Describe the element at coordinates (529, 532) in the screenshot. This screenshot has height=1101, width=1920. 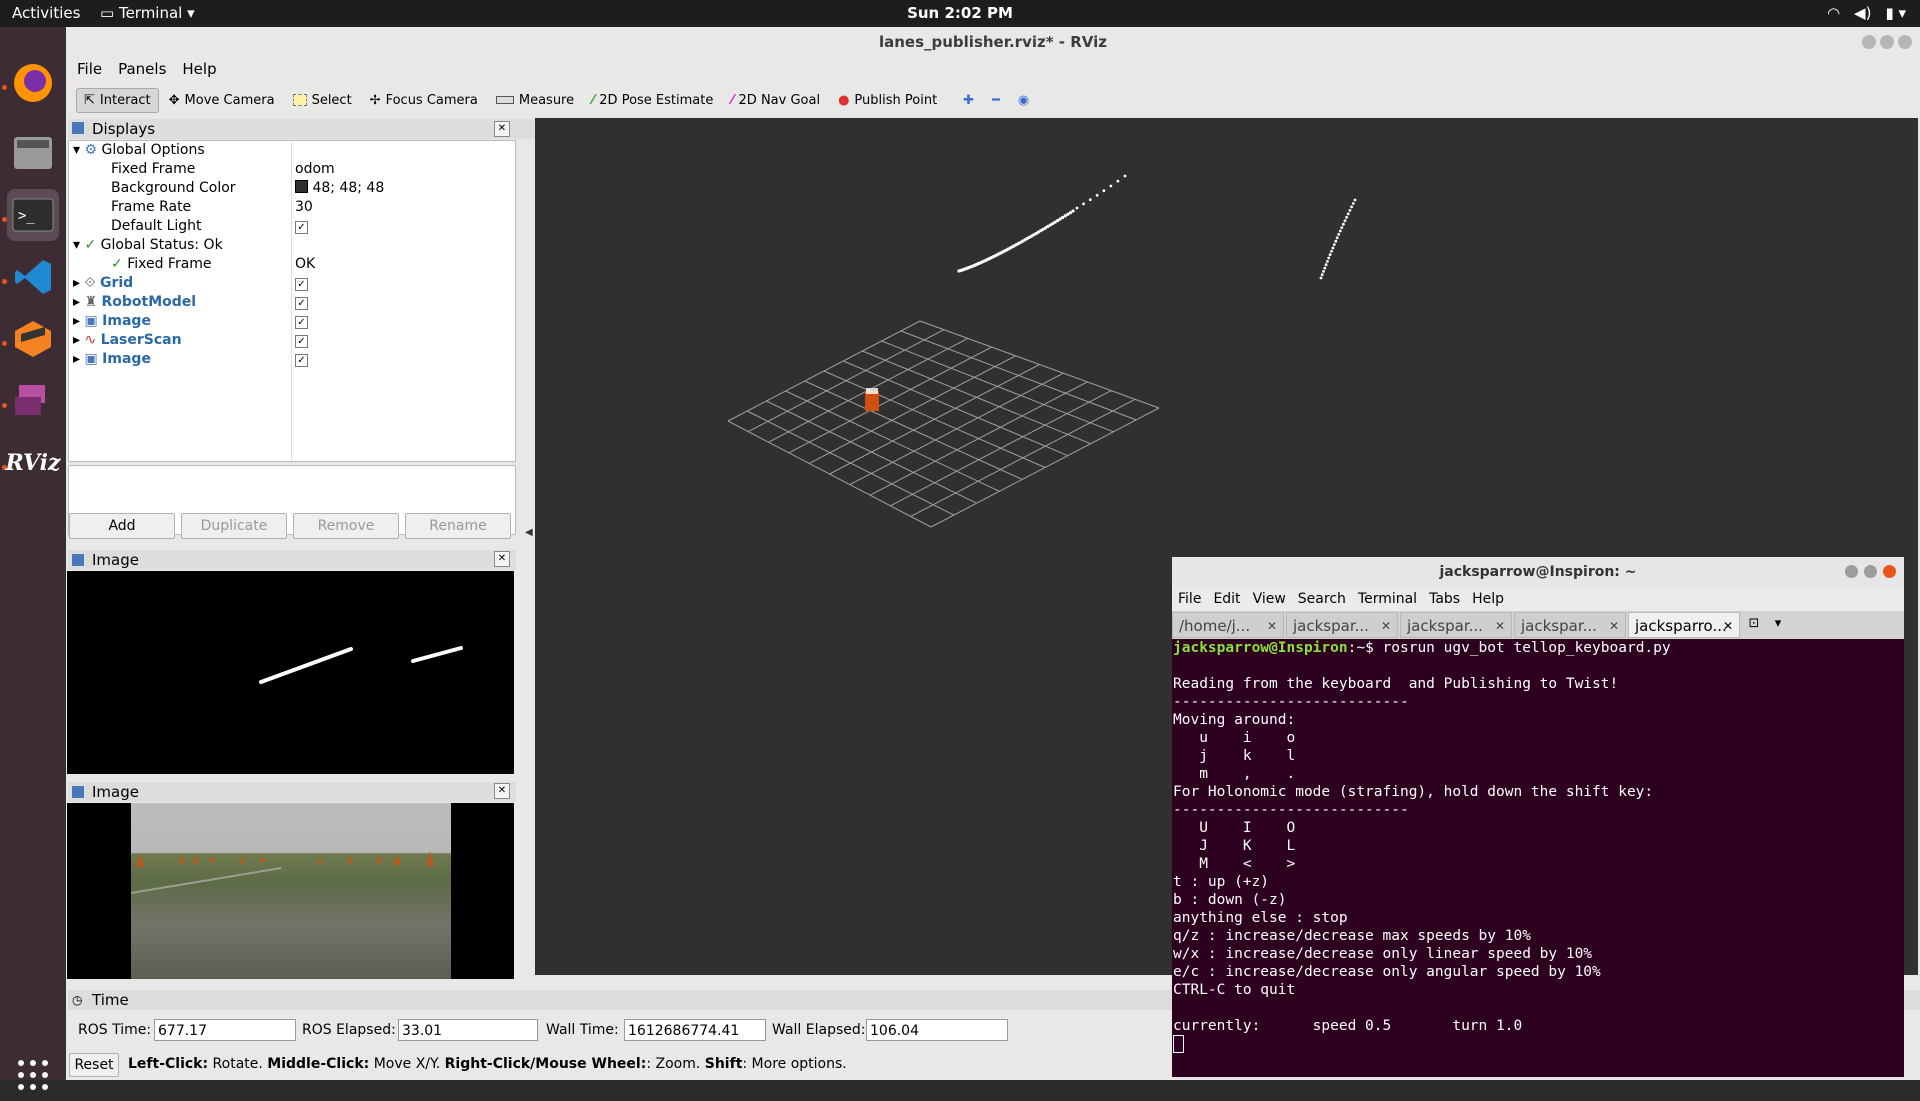
I see `collapse-left-icon: ◀` at that location.